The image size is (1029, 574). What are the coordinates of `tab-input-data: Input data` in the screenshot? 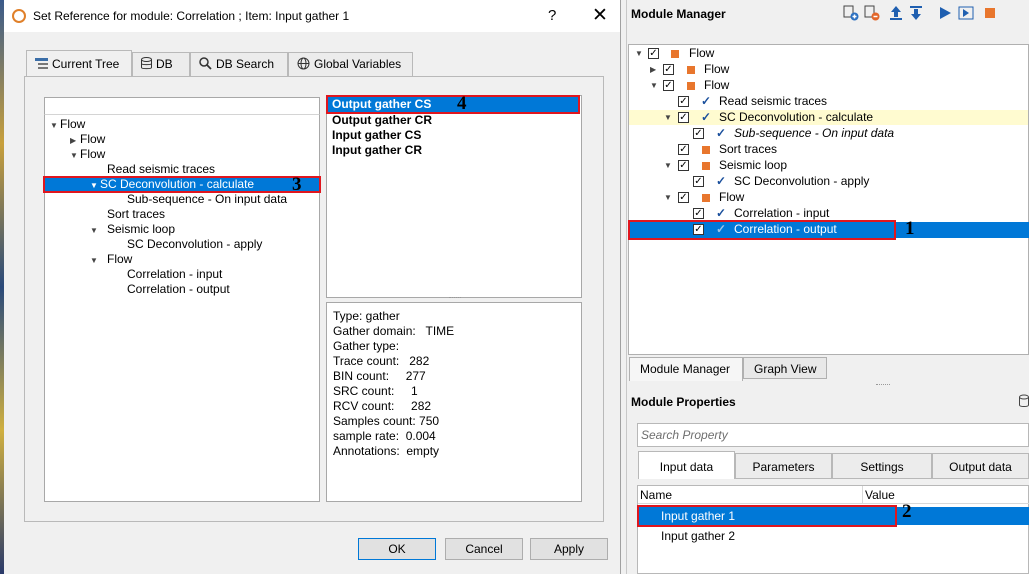 It's located at (686, 465).